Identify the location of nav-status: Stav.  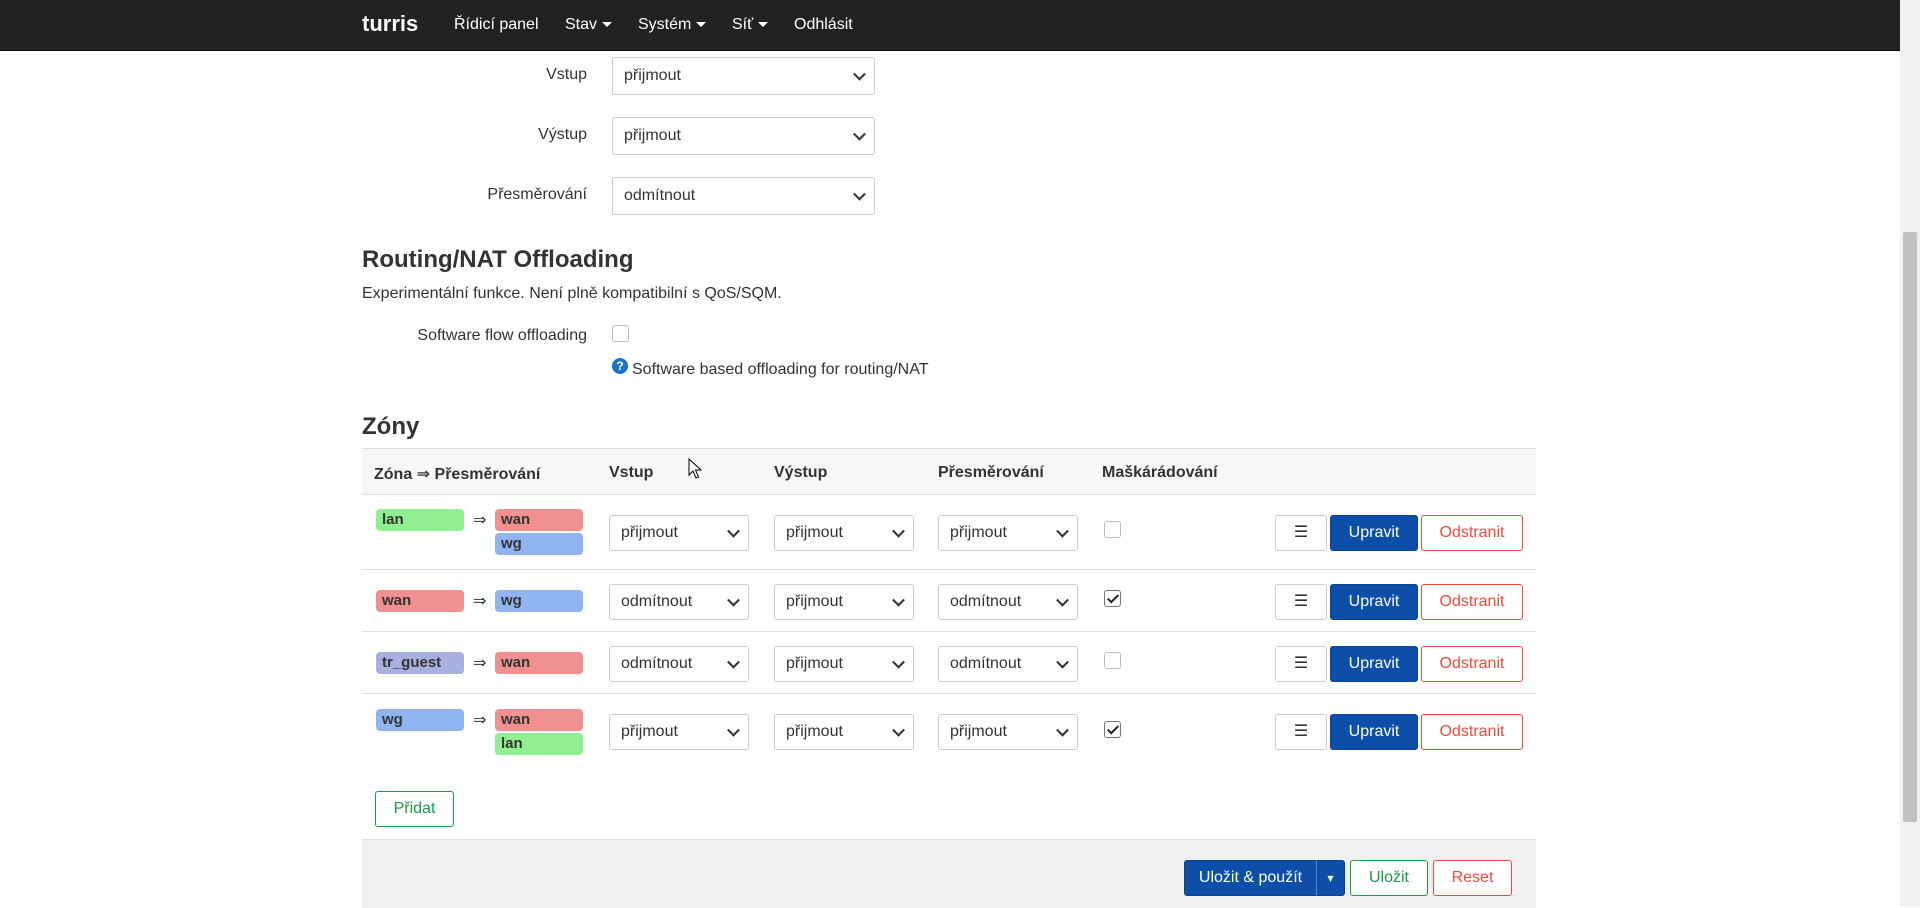
(589, 25).